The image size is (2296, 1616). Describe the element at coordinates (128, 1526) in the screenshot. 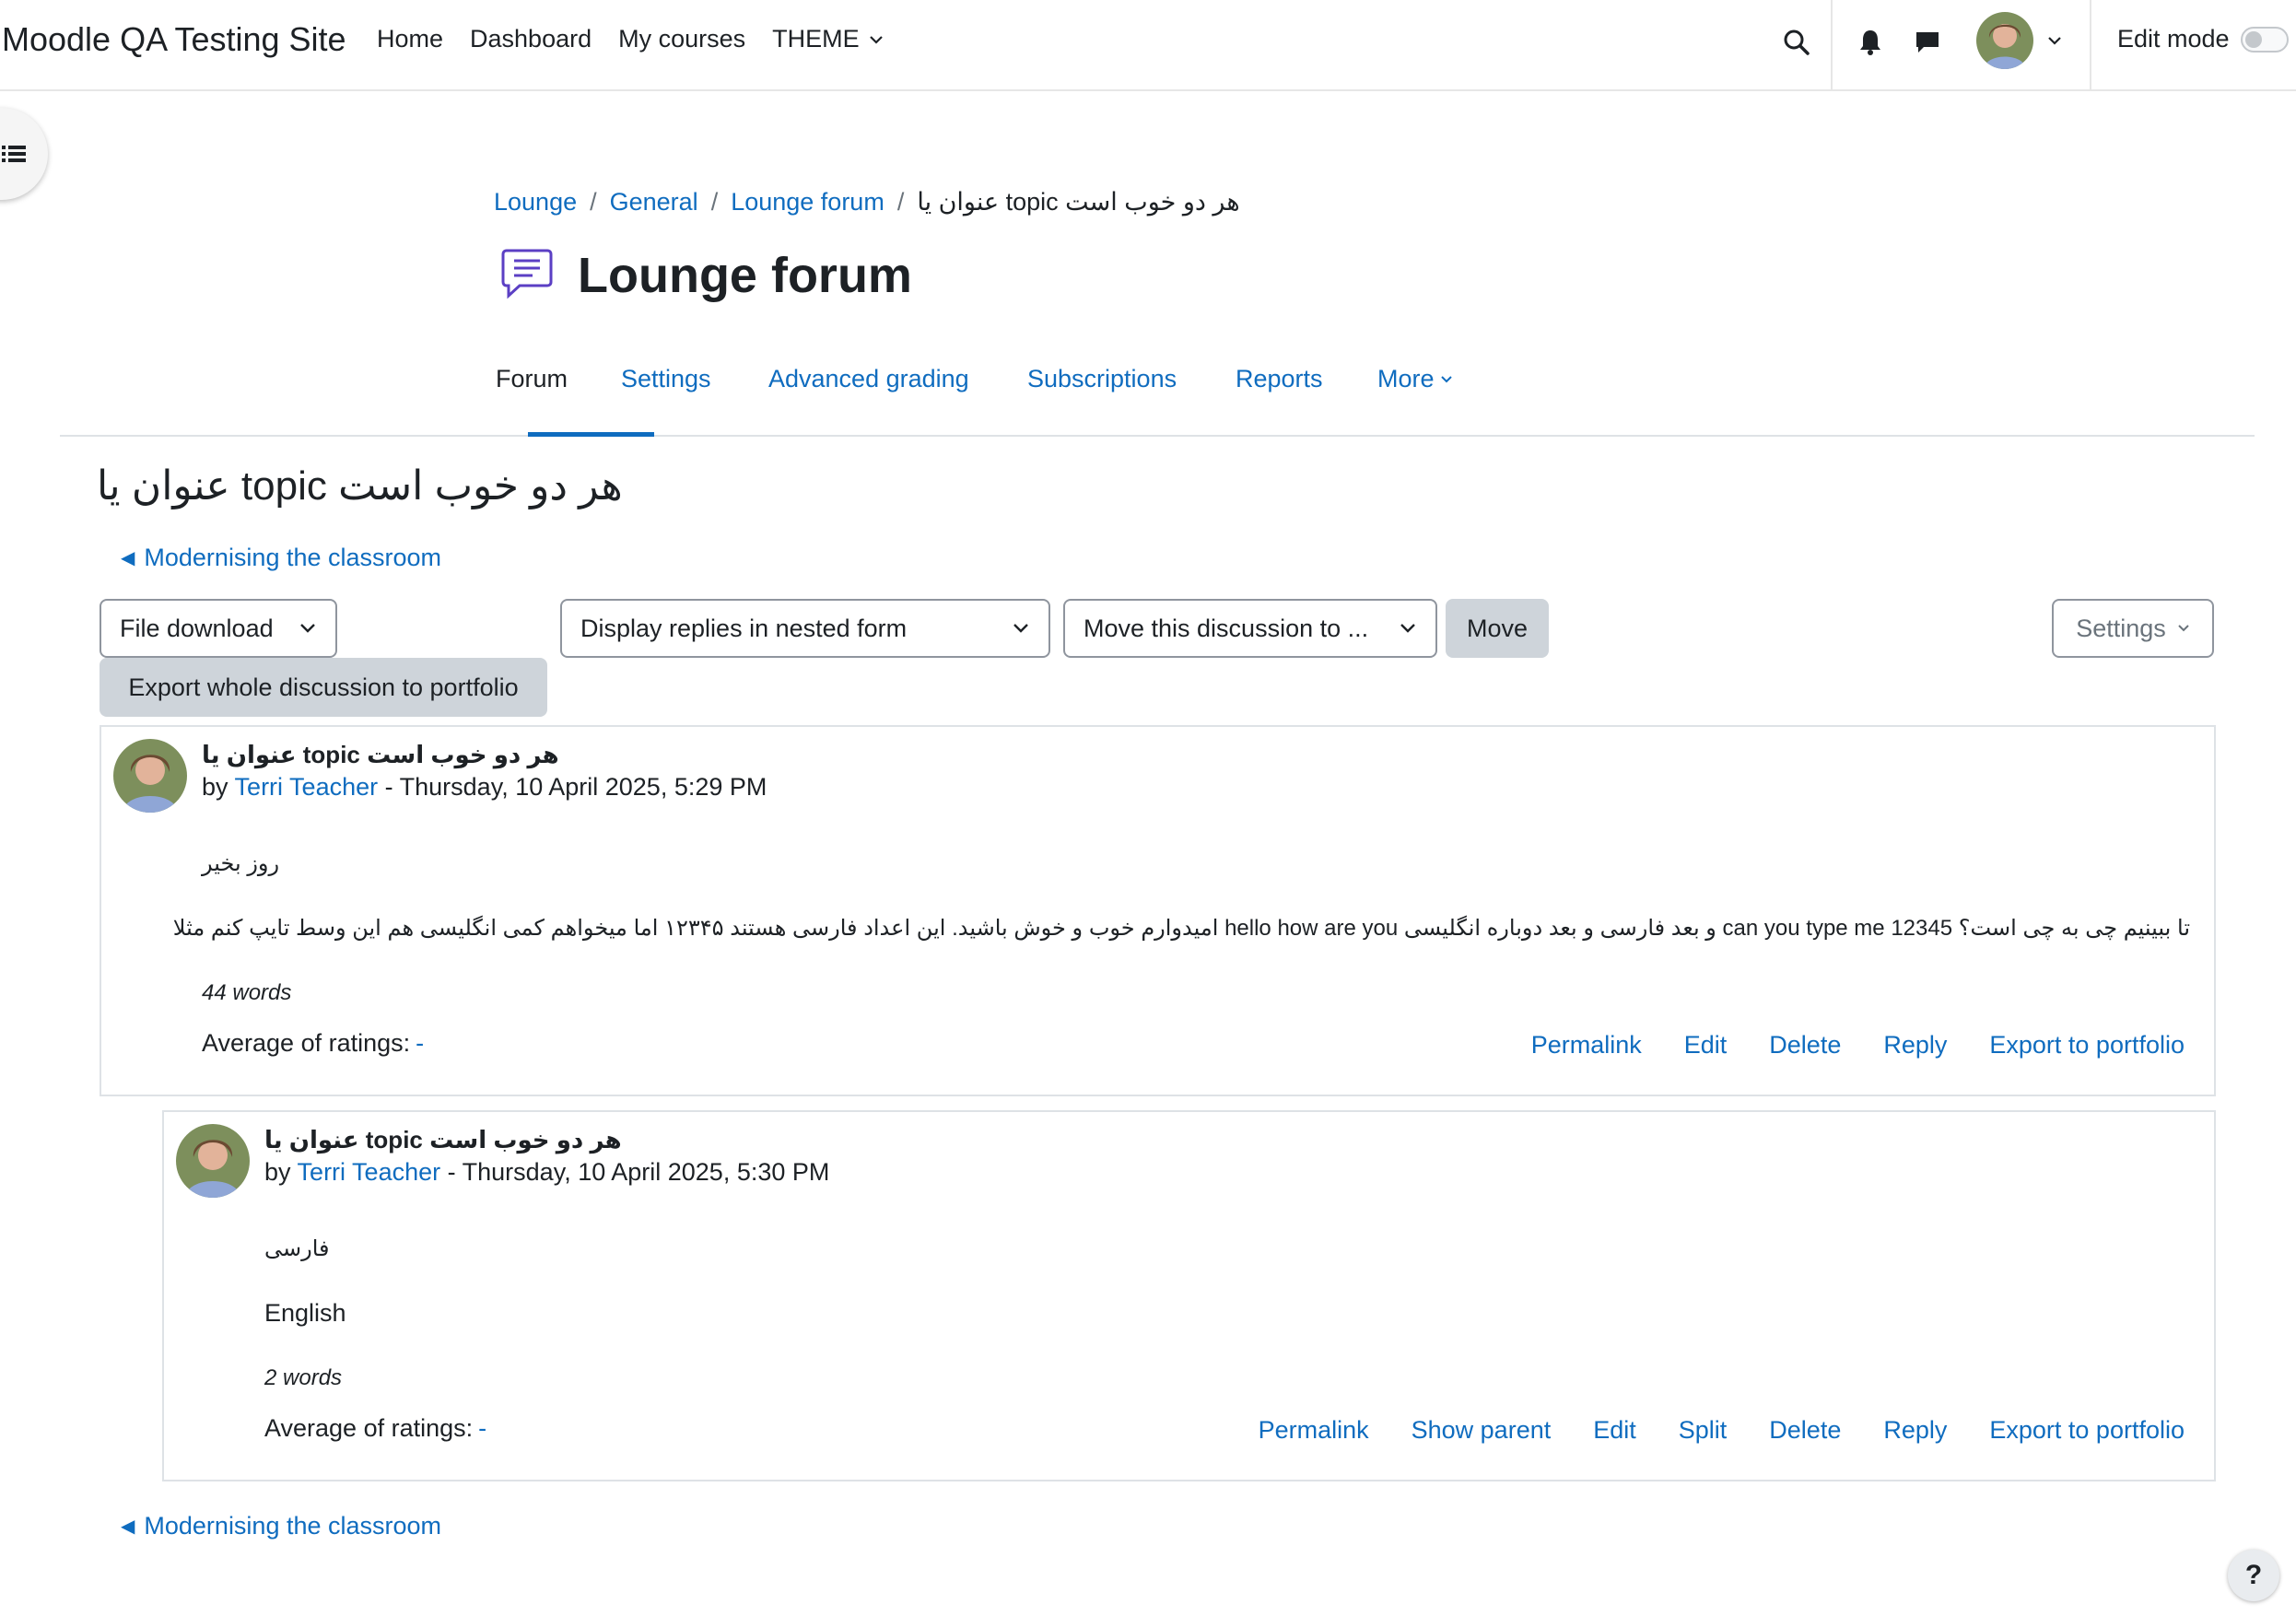

I see `triangle-left-icon: ◀` at that location.